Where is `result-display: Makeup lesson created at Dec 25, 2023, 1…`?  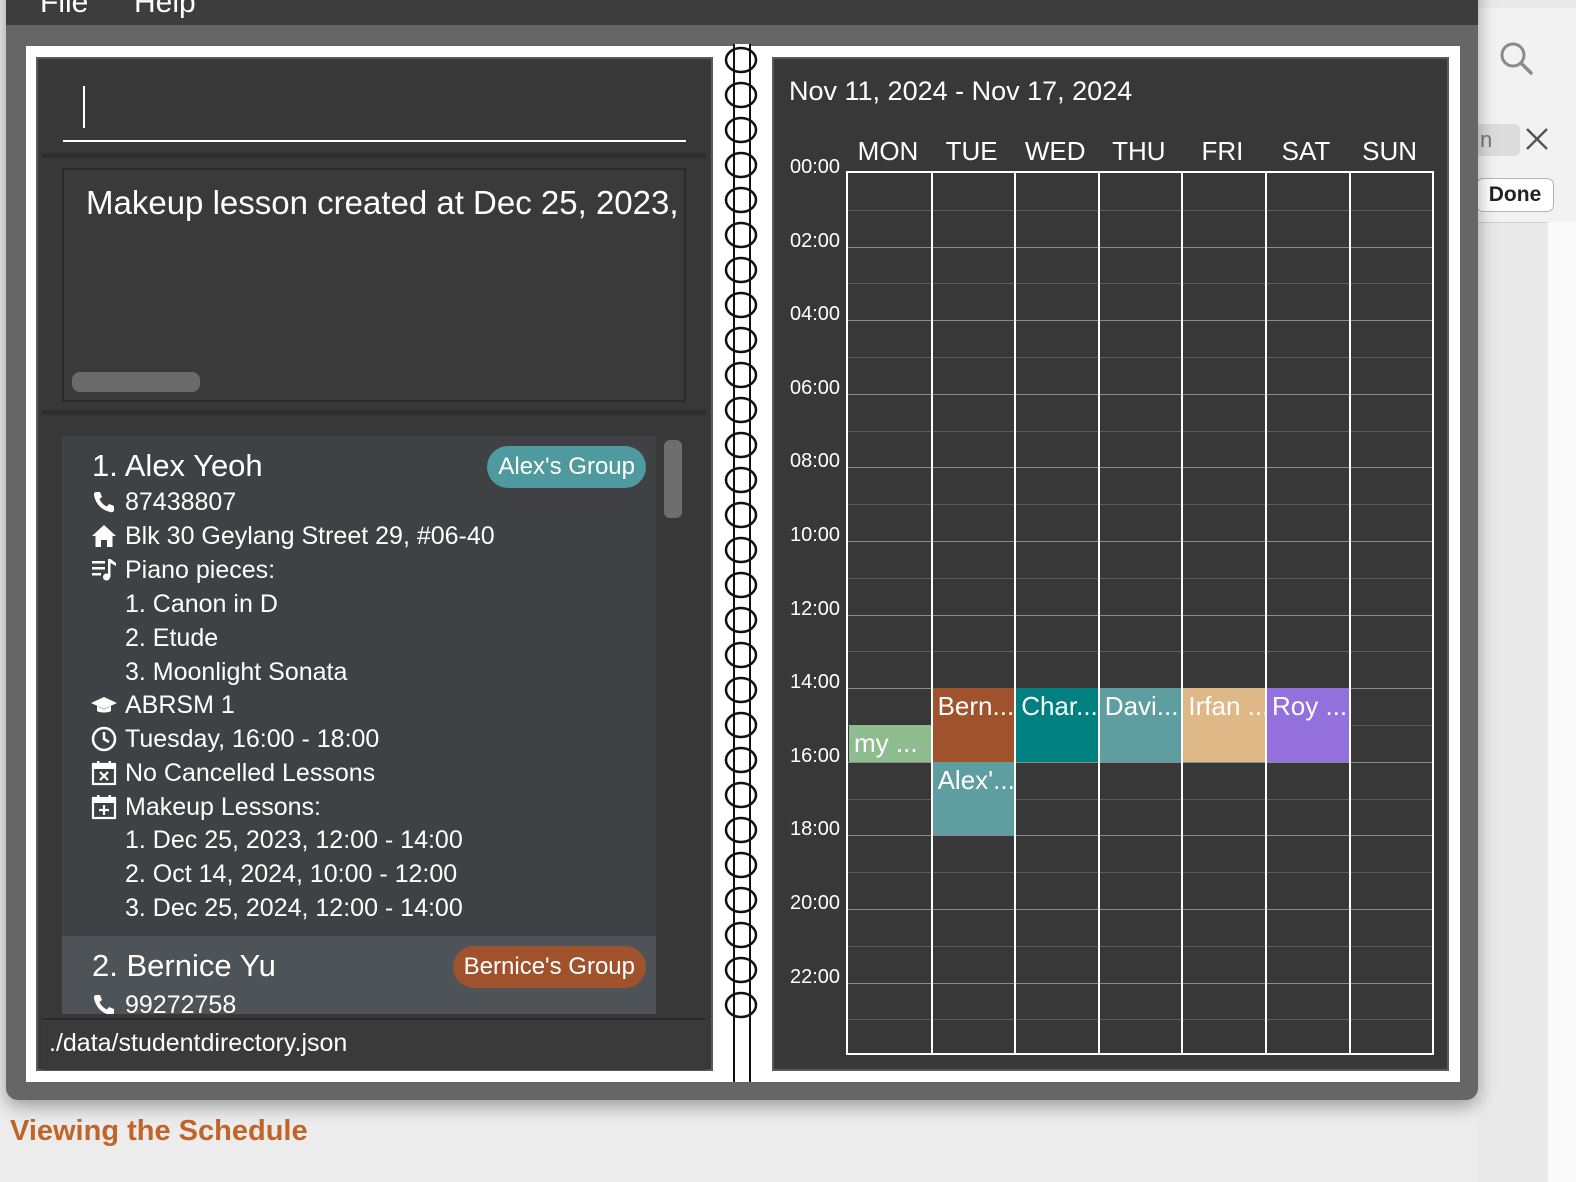
result-display: Makeup lesson created at Dec 25, 2023, 1… is located at coordinates (374, 285).